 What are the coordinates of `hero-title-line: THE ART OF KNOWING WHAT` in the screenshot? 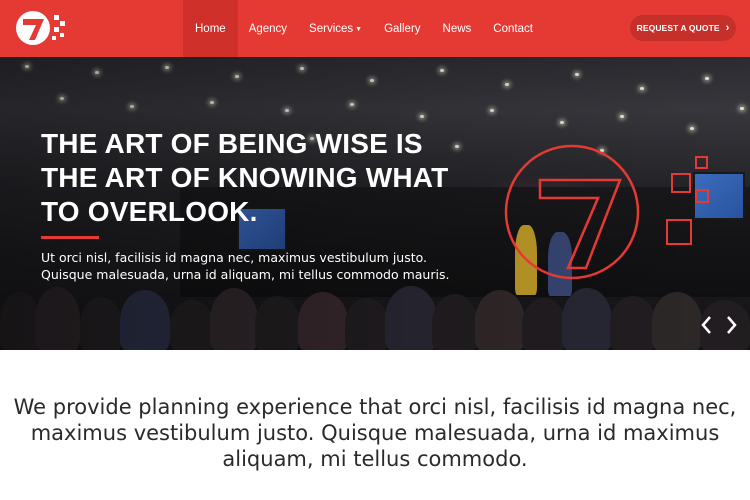 It's located at (245, 177).